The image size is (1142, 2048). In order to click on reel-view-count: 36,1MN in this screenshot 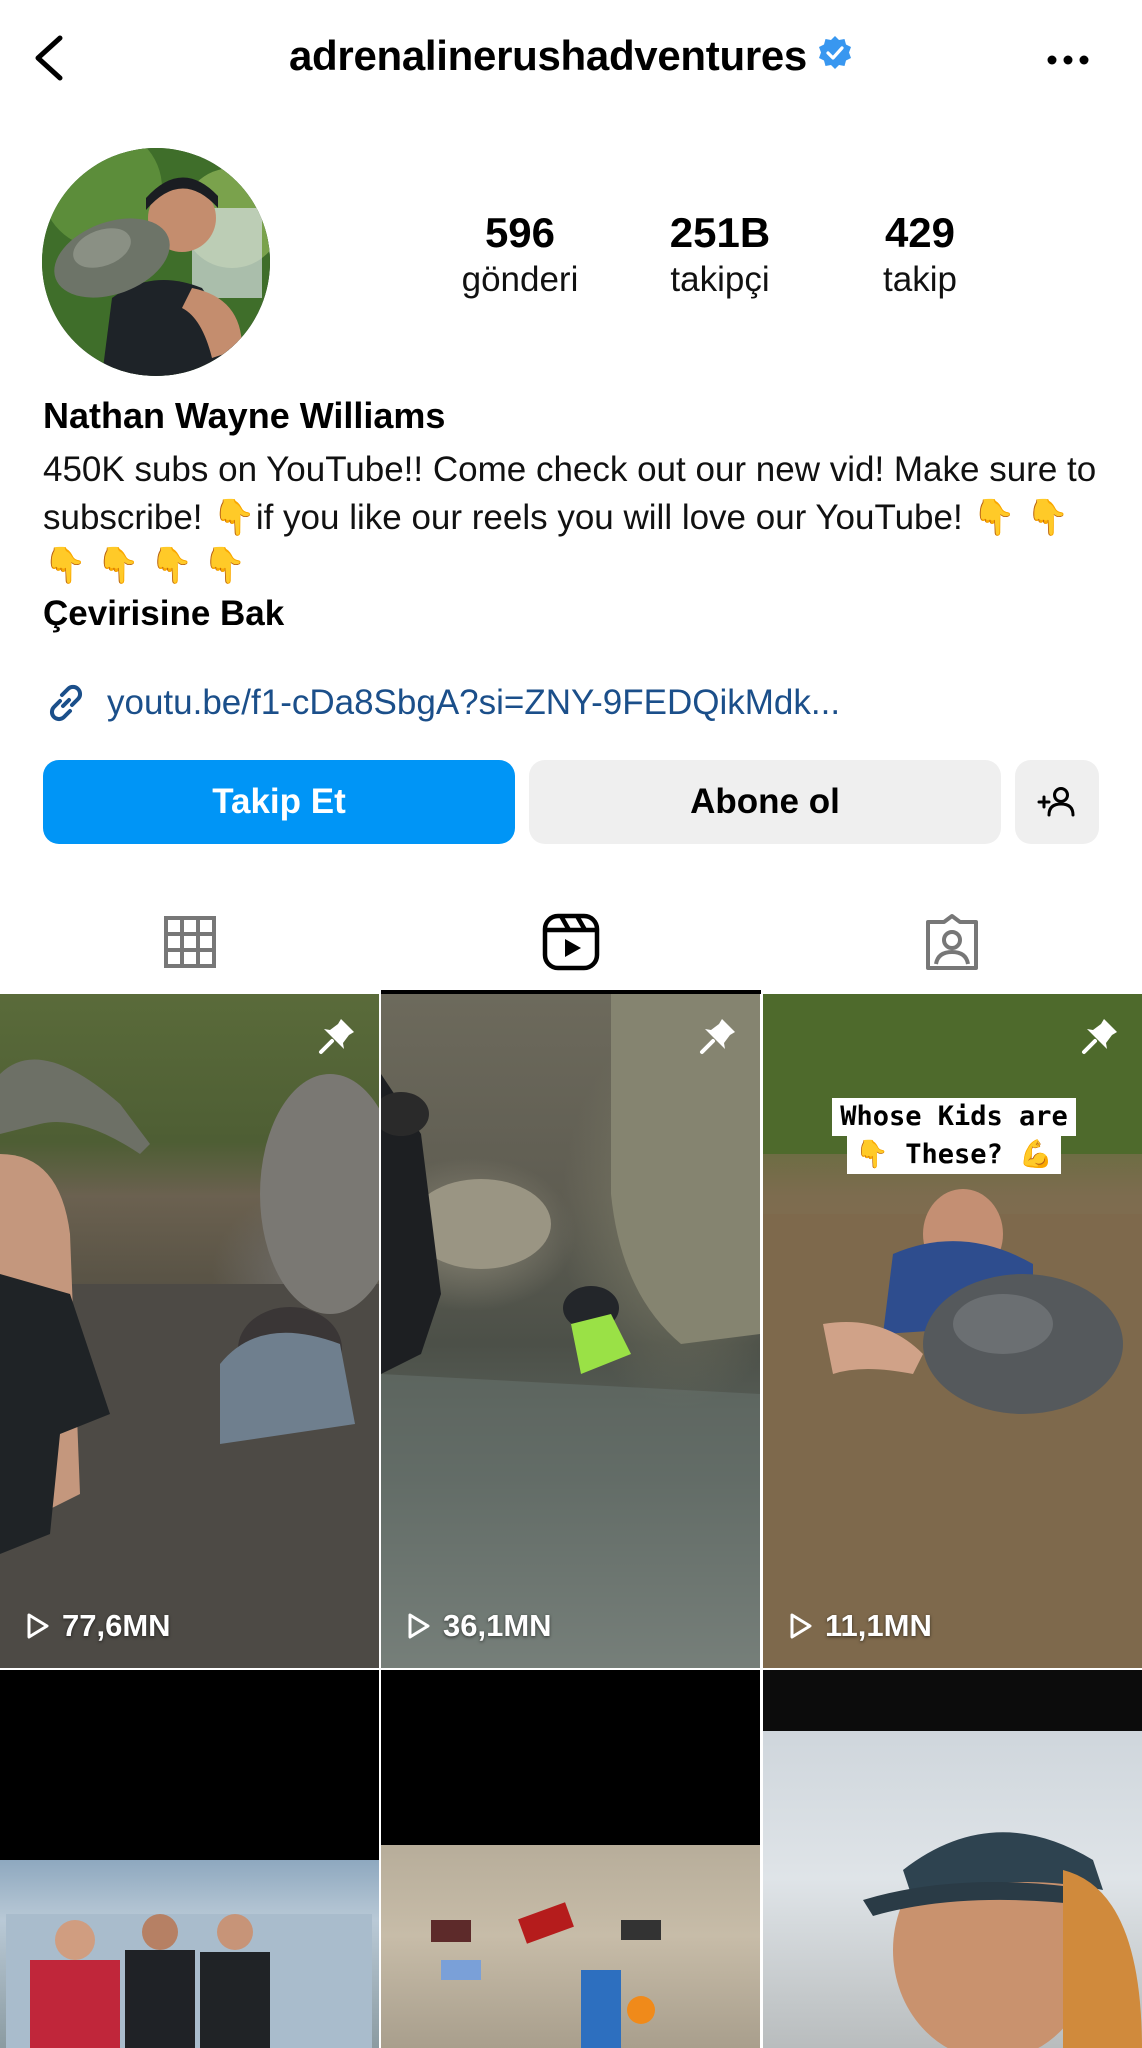, I will do `click(477, 1626)`.